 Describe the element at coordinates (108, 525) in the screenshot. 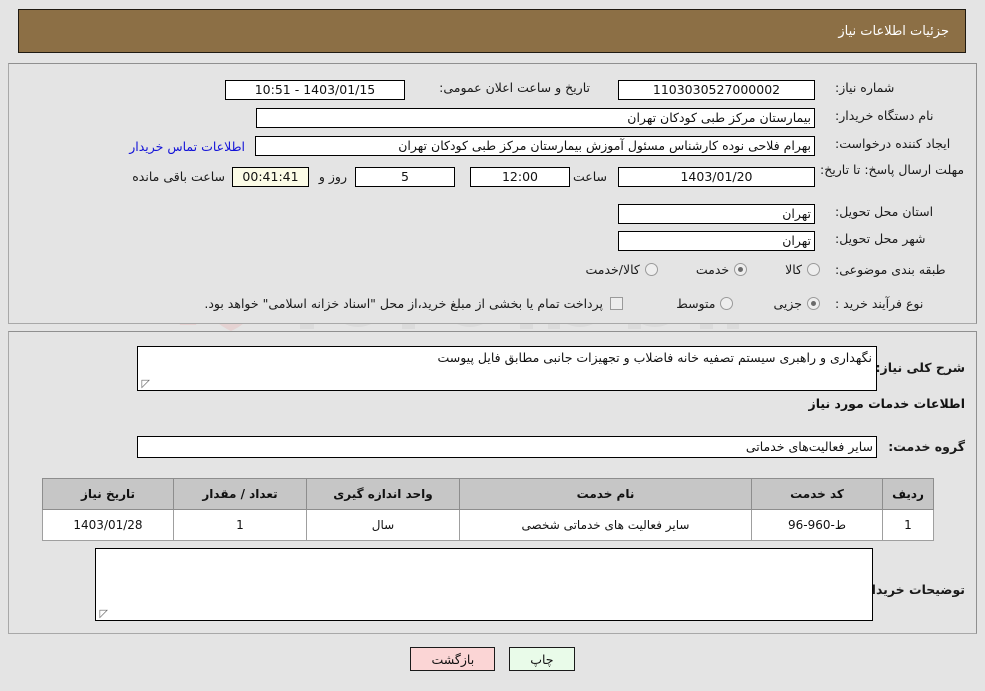

I see `cell-need-date: 1403/01/28` at that location.